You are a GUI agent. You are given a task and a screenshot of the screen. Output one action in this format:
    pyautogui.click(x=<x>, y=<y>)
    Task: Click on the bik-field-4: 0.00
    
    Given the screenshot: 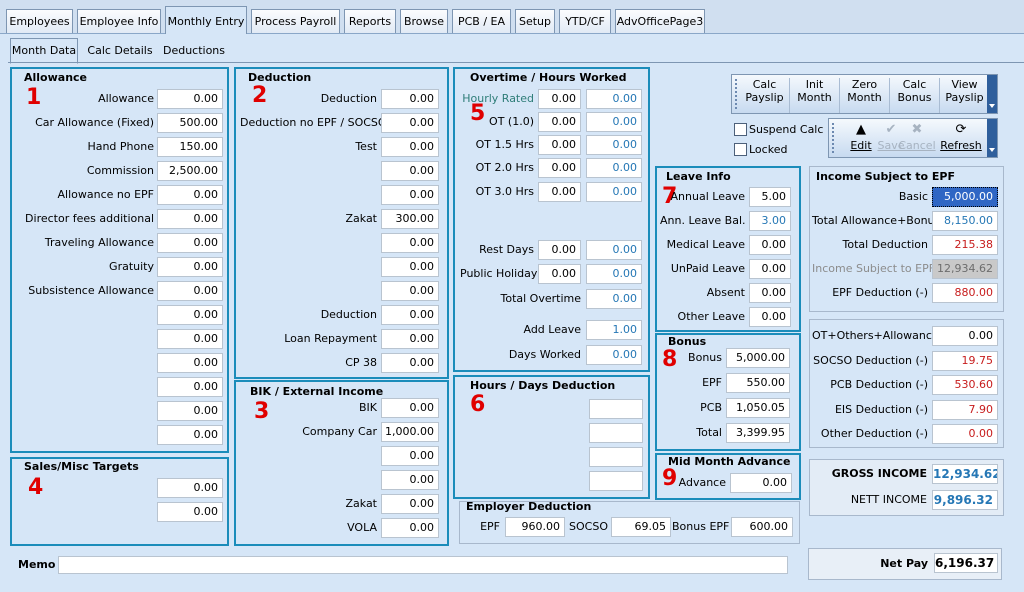 What is the action you would take?
    pyautogui.click(x=410, y=480)
    